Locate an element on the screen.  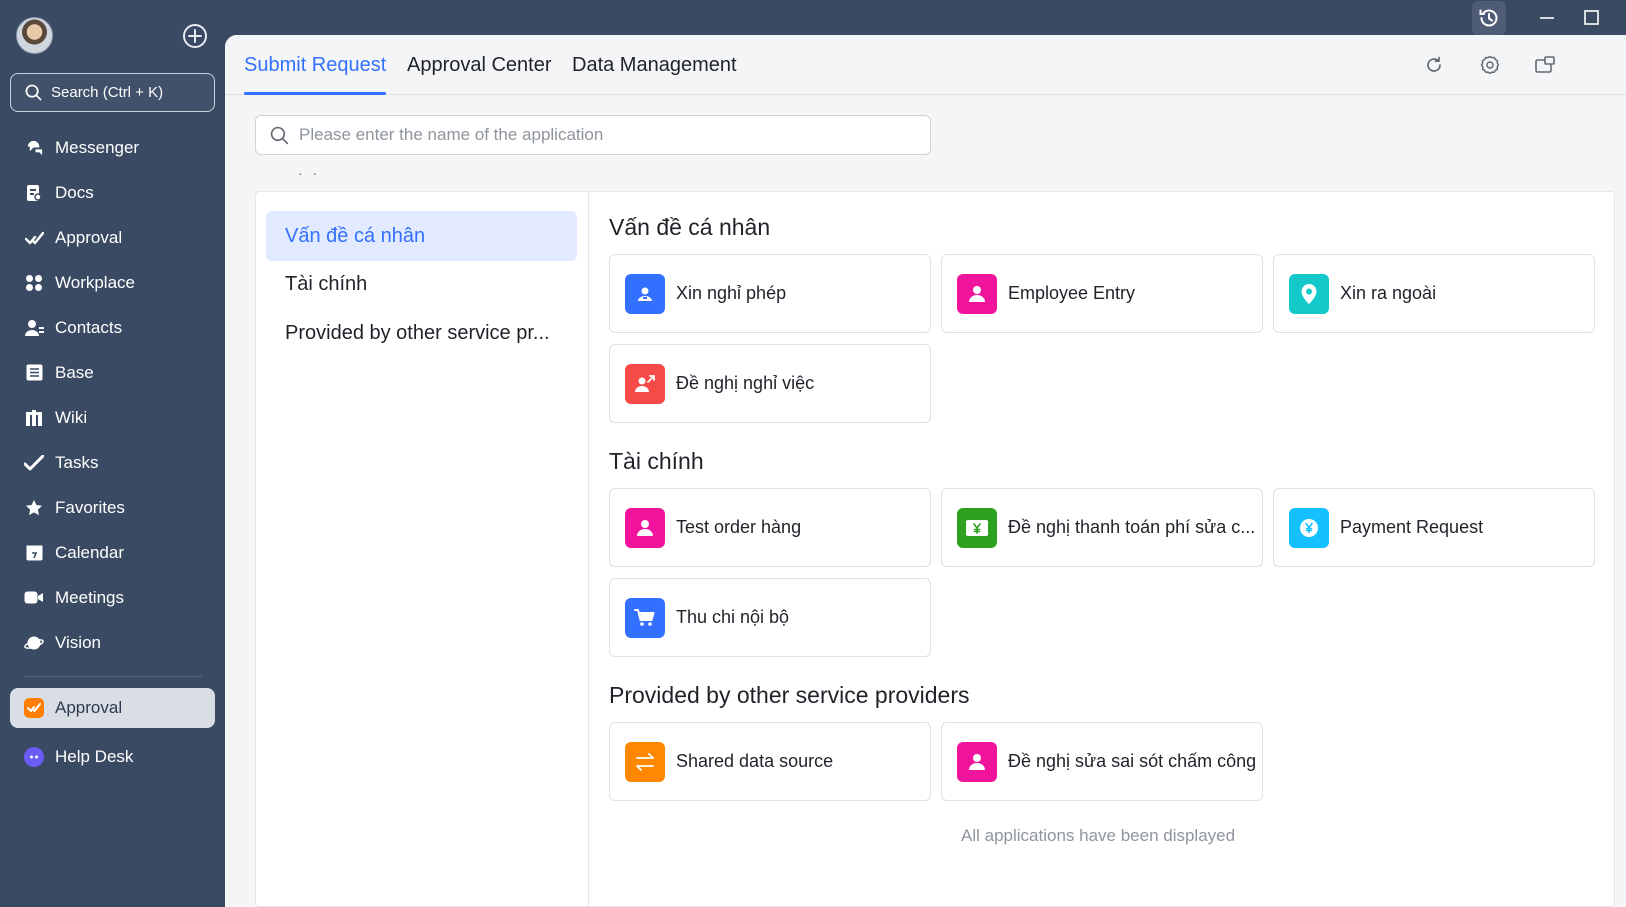
minimize-button is located at coordinates (1547, 17).